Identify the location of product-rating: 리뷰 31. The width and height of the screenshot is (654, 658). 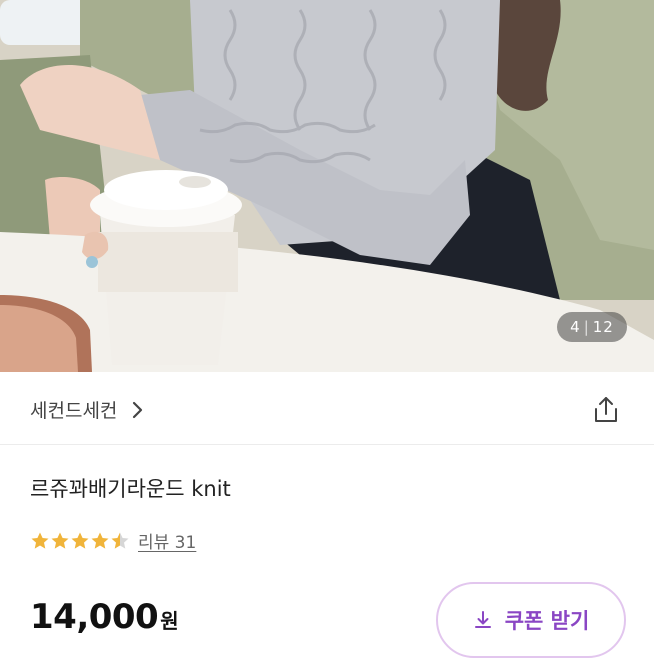
(113, 540).